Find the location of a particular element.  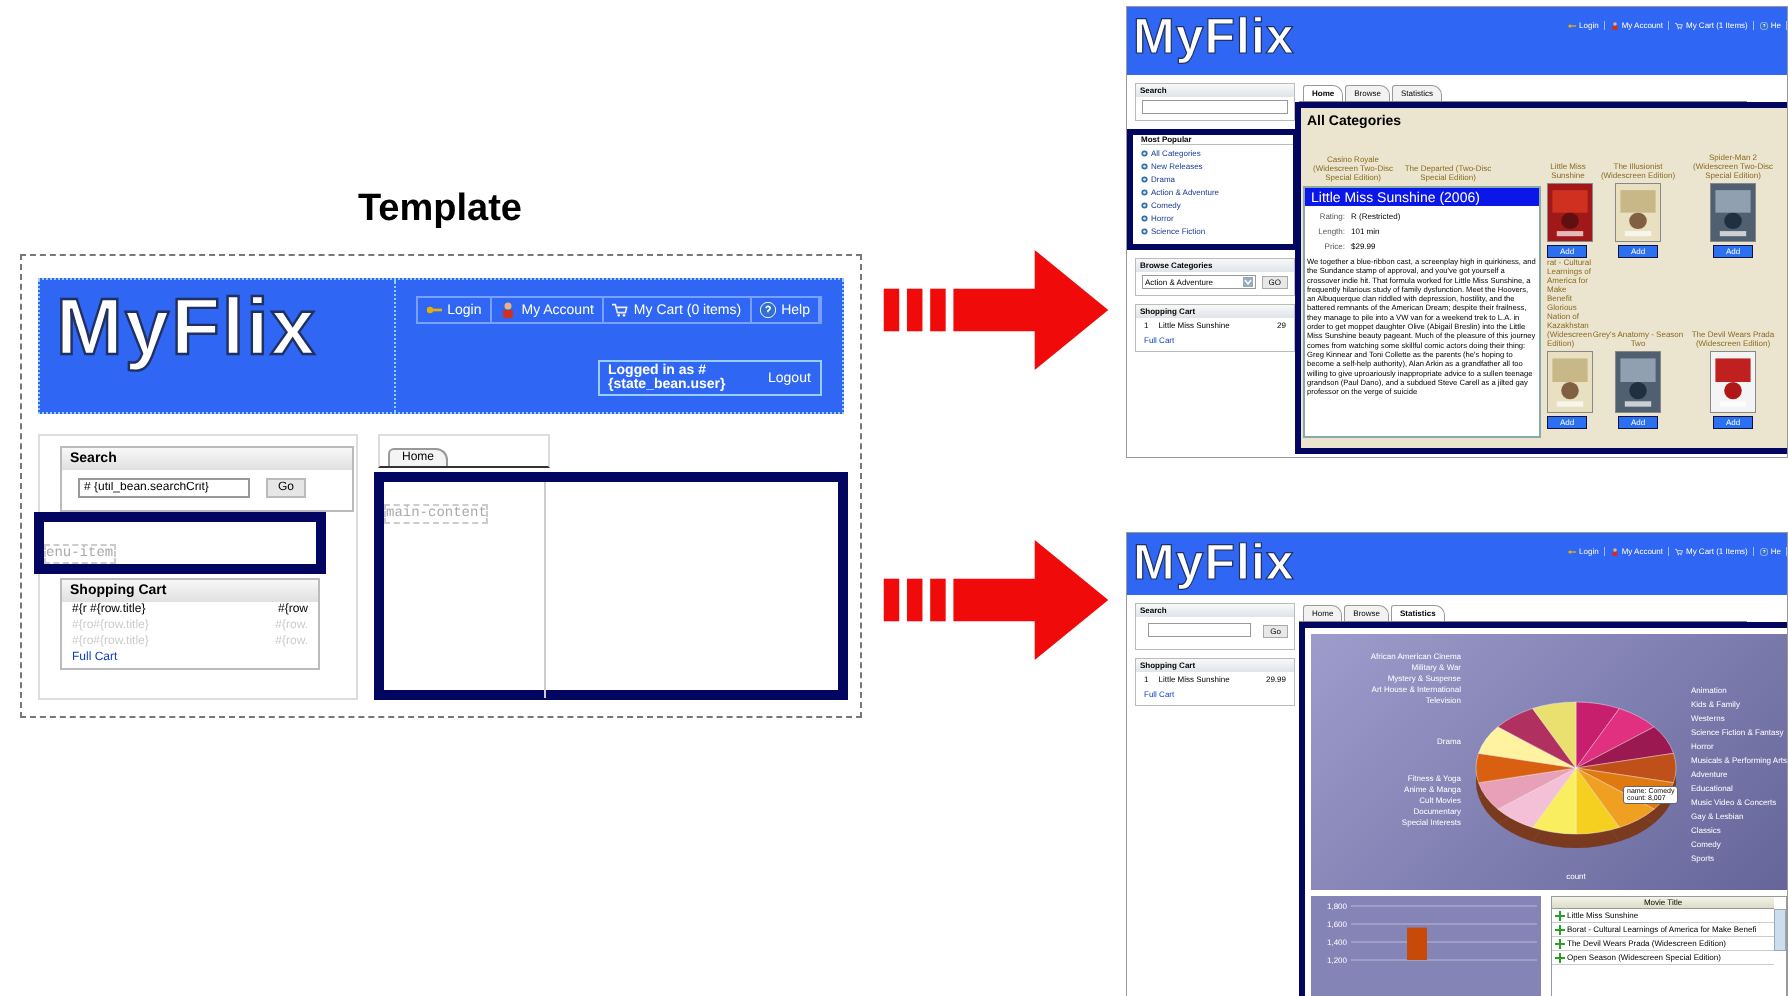

caret-icon is located at coordinates (1247, 282).